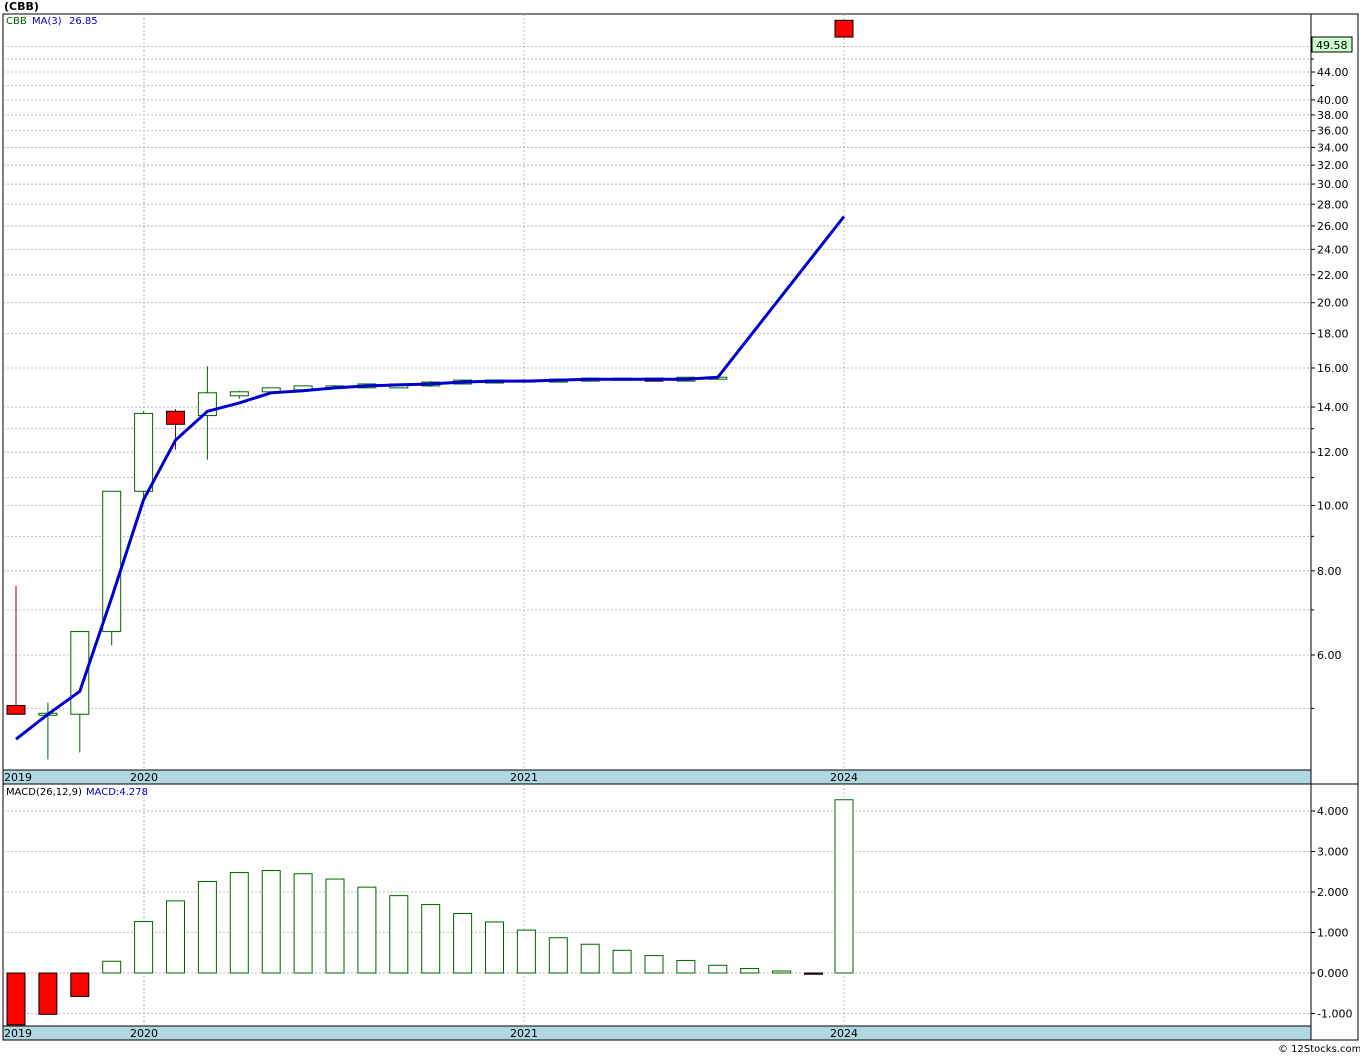 Image resolution: width=1360 pixels, height=1056 pixels. Describe the element at coordinates (1333, 115) in the screenshot. I see `price-tick-label: 38.00` at that location.